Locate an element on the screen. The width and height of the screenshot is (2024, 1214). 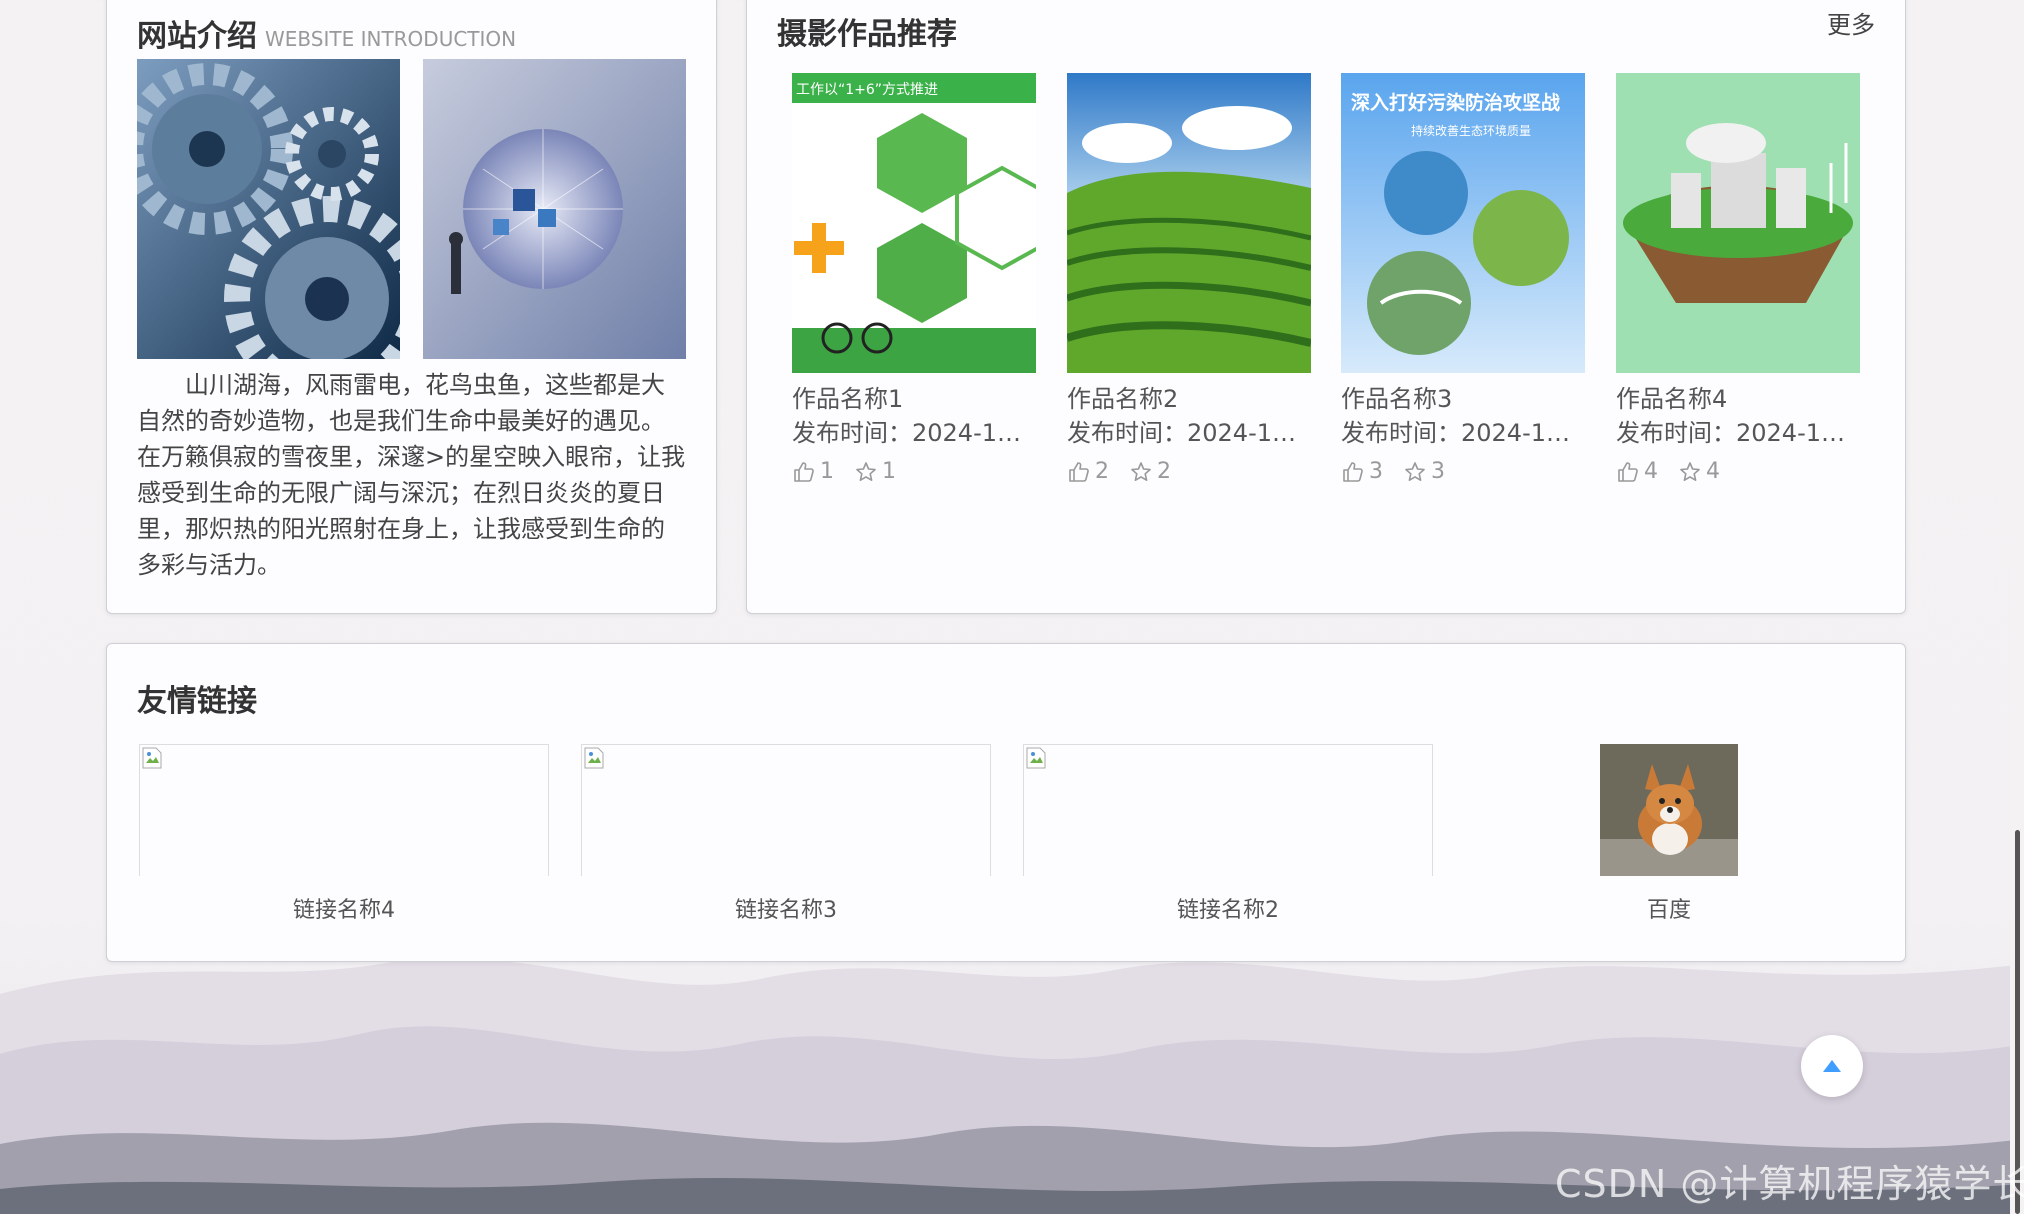
intro-subtitle: WEBSITE INTRODUCTION is located at coordinates (391, 39).